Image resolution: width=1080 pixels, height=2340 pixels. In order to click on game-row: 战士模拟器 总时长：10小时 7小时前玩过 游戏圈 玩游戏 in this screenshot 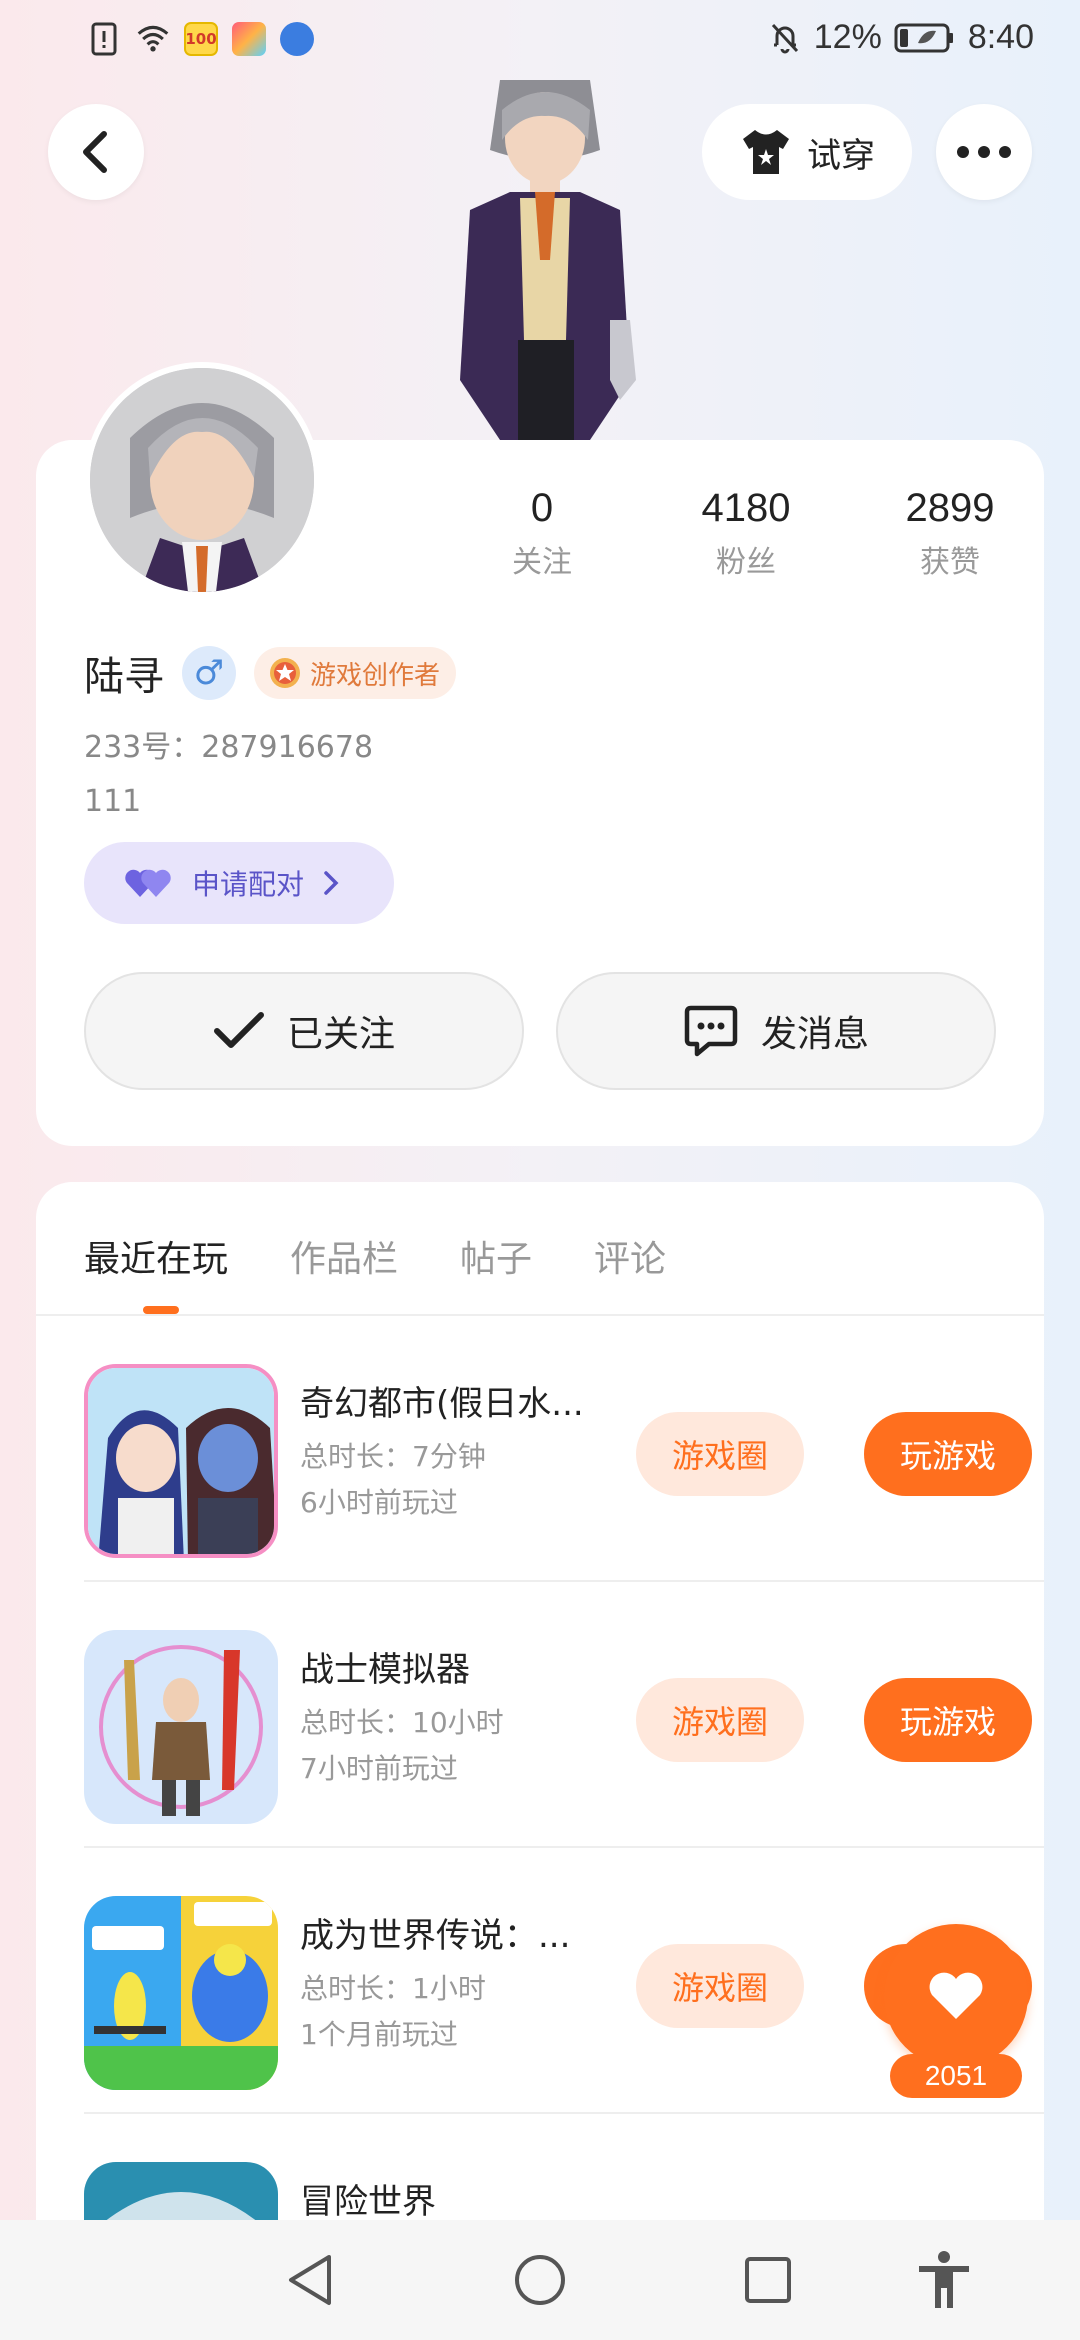, I will do `click(564, 1715)`.